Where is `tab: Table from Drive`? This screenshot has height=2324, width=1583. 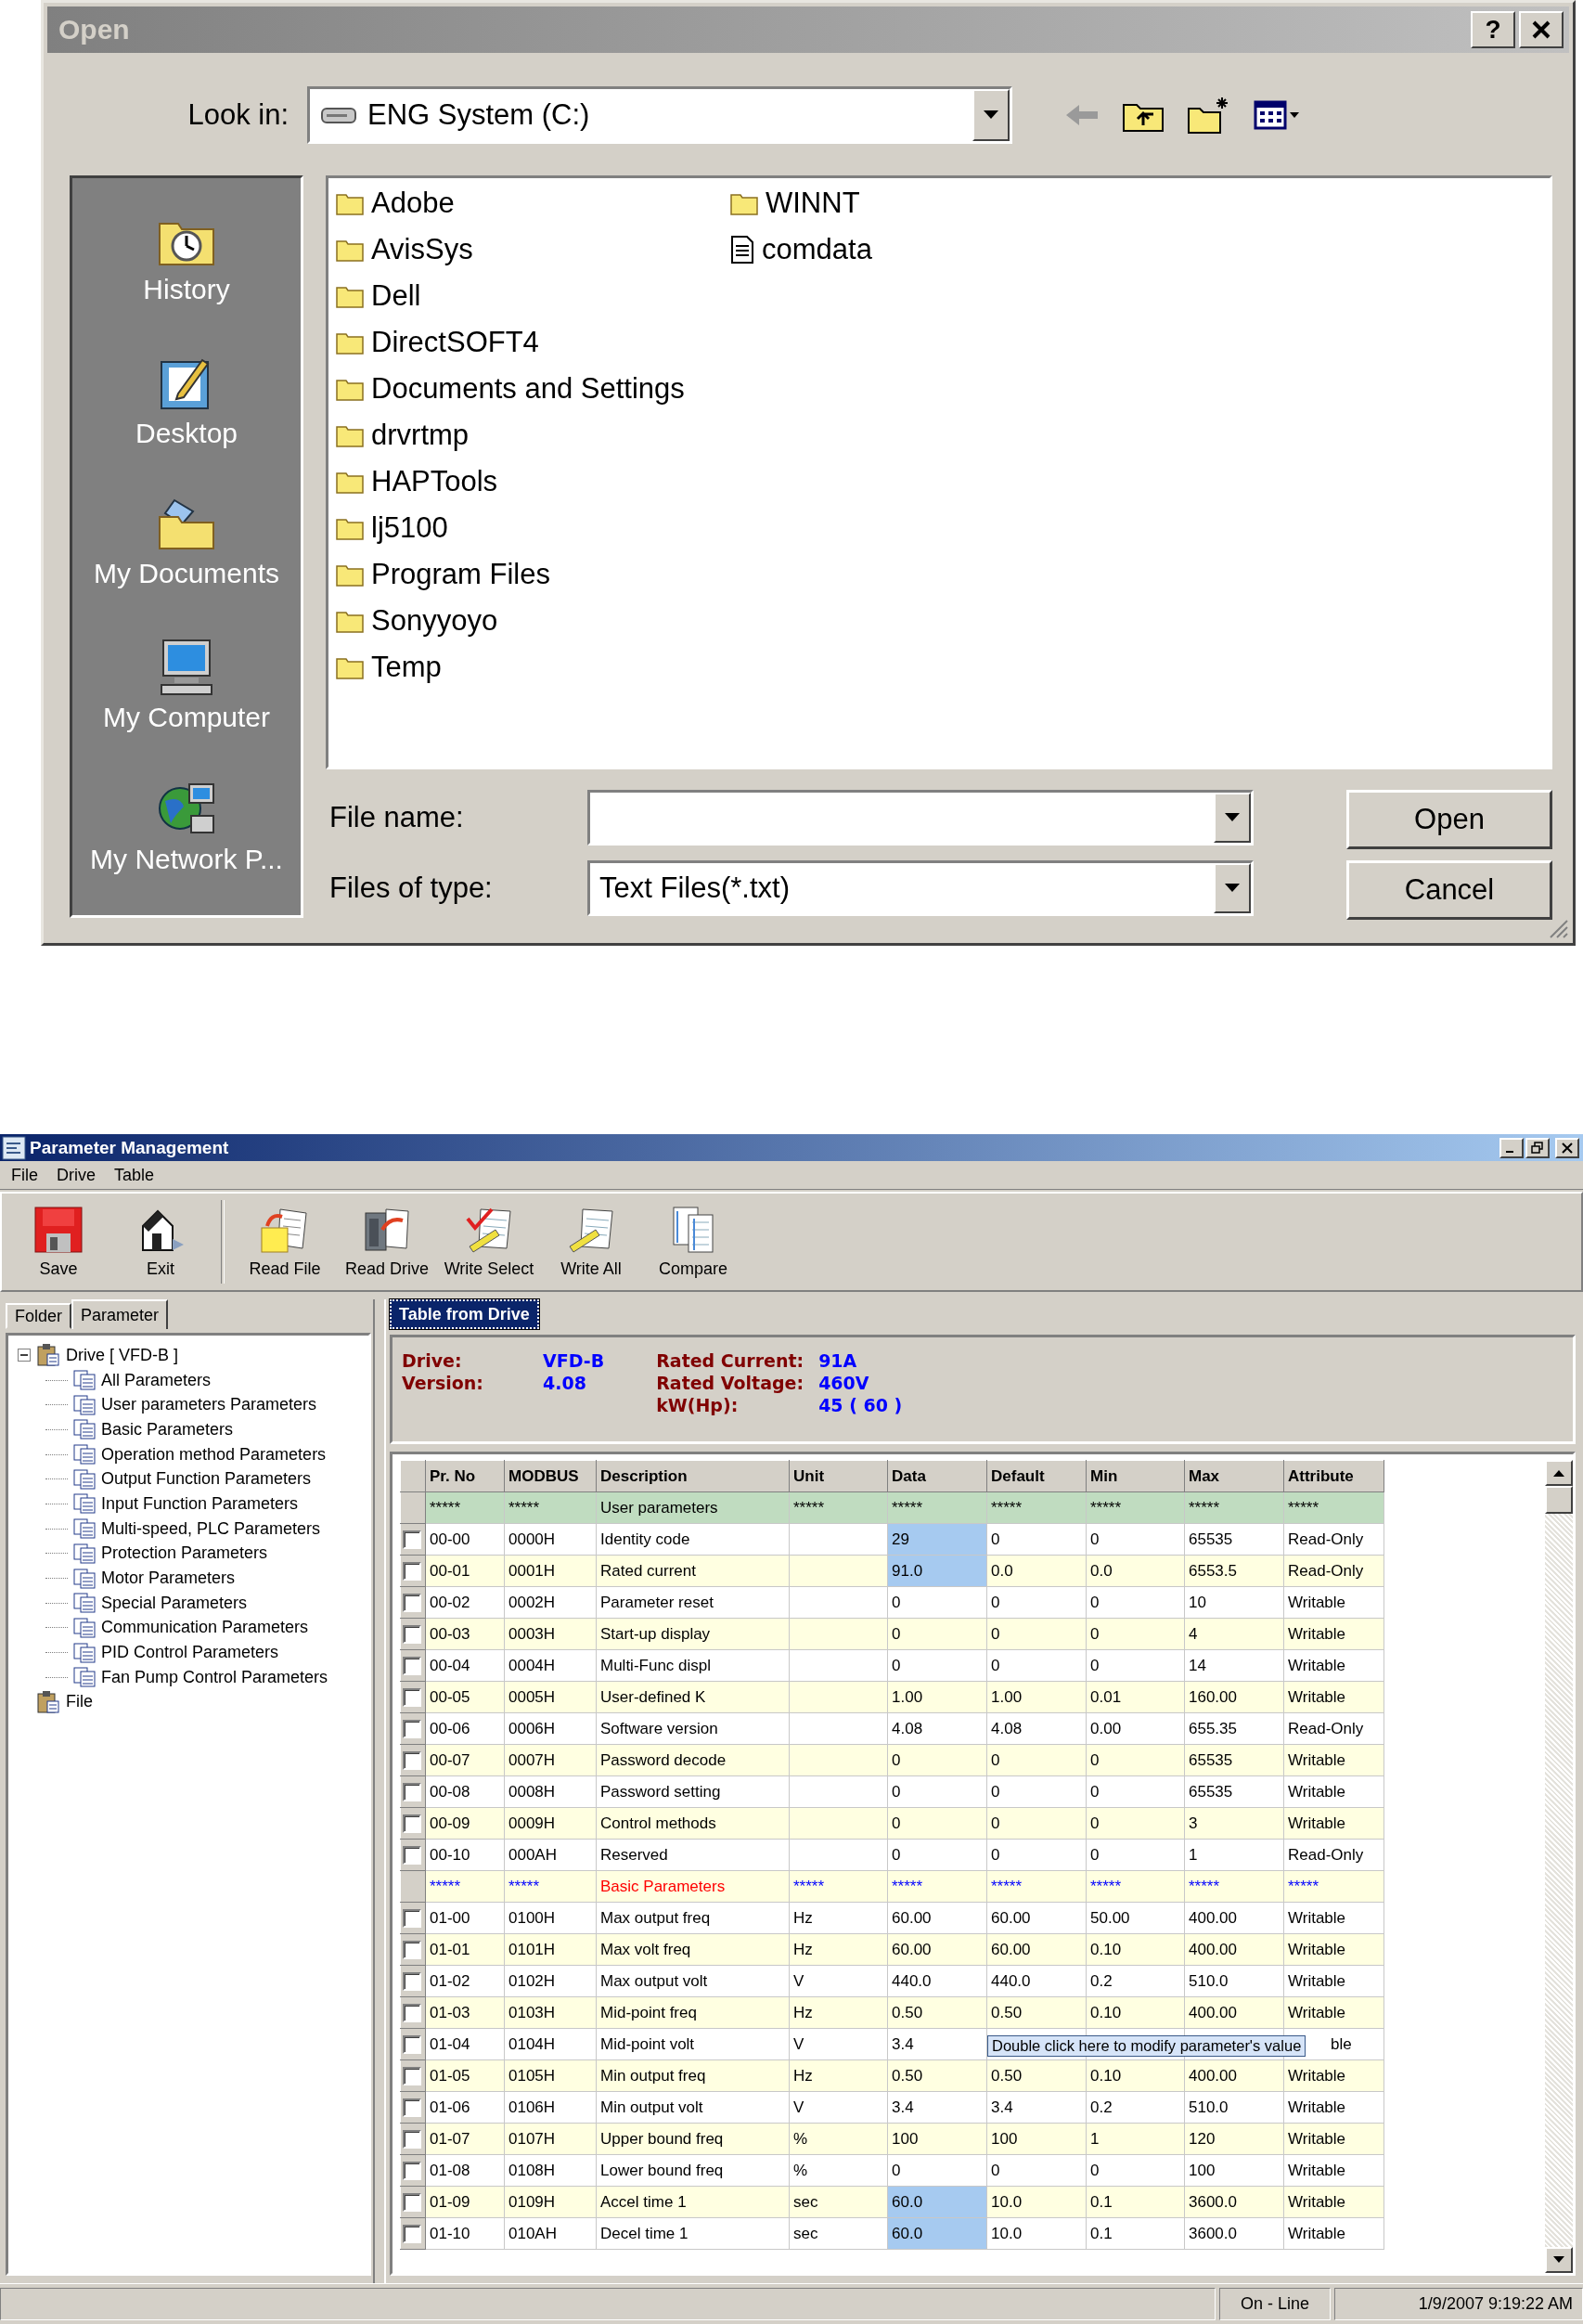 tab: Table from Drive is located at coordinates (465, 1314).